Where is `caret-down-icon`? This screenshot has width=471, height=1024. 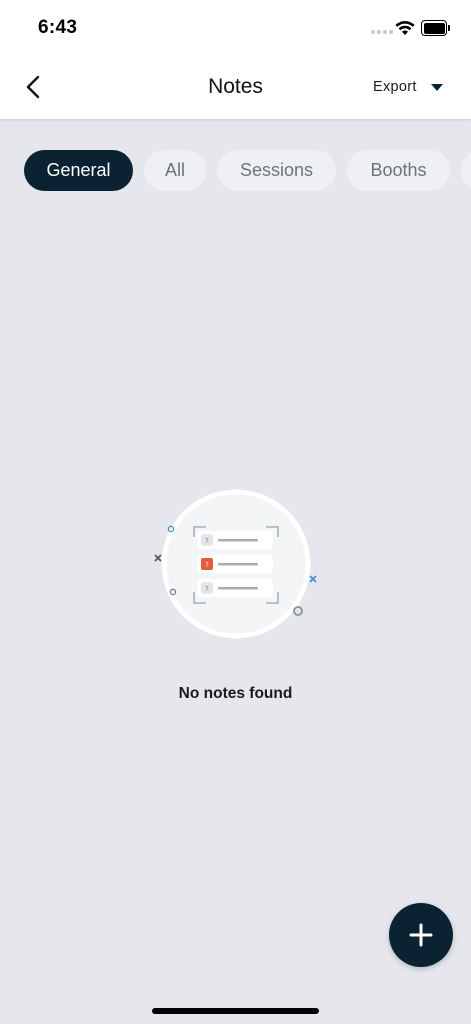
caret-down-icon is located at coordinates (436, 87).